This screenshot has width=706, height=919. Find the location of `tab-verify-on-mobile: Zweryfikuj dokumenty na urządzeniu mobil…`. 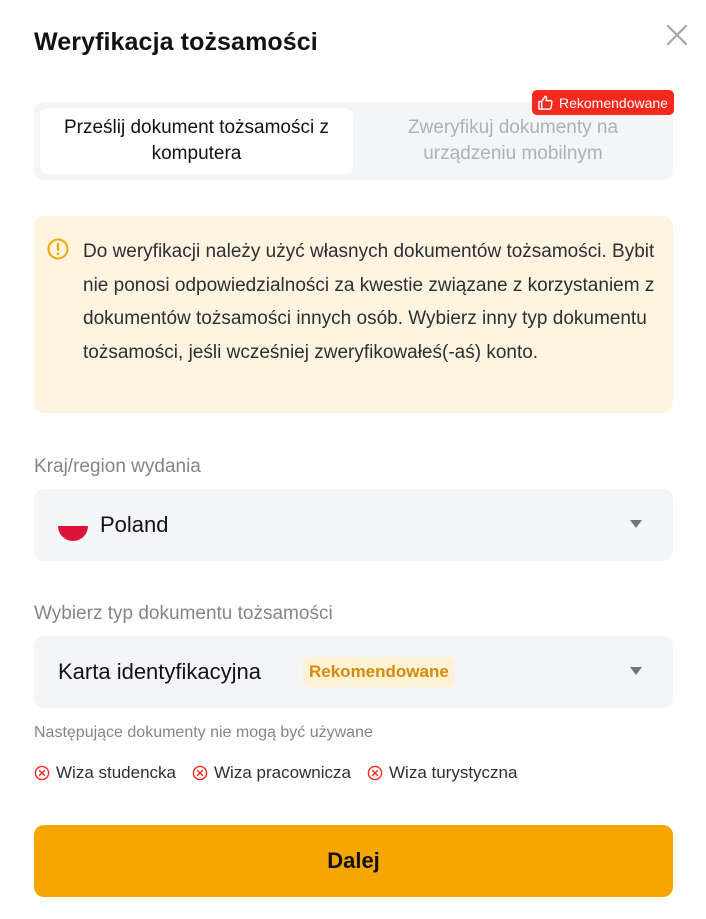

tab-verify-on-mobile: Zweryfikuj dokumenty na urządzeniu mobil… is located at coordinates (513, 141).